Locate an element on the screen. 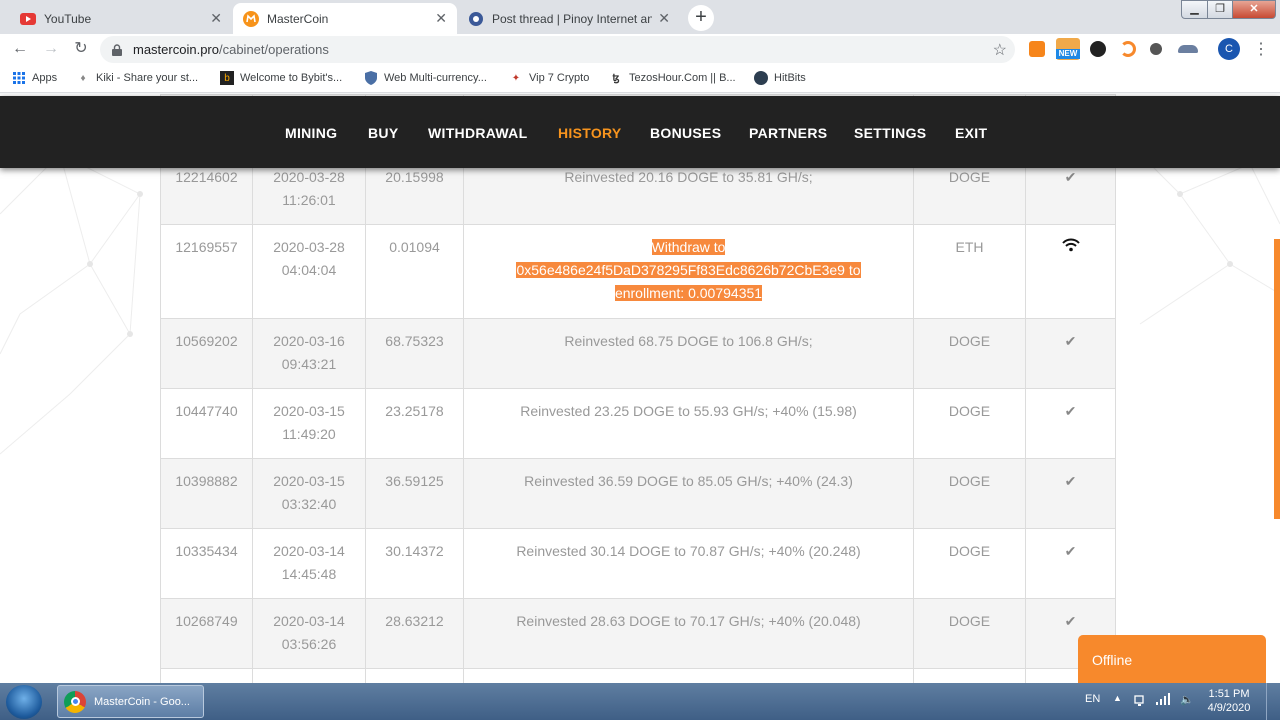 The height and width of the screenshot is (720, 1280). forward-button: → is located at coordinates (51, 49).